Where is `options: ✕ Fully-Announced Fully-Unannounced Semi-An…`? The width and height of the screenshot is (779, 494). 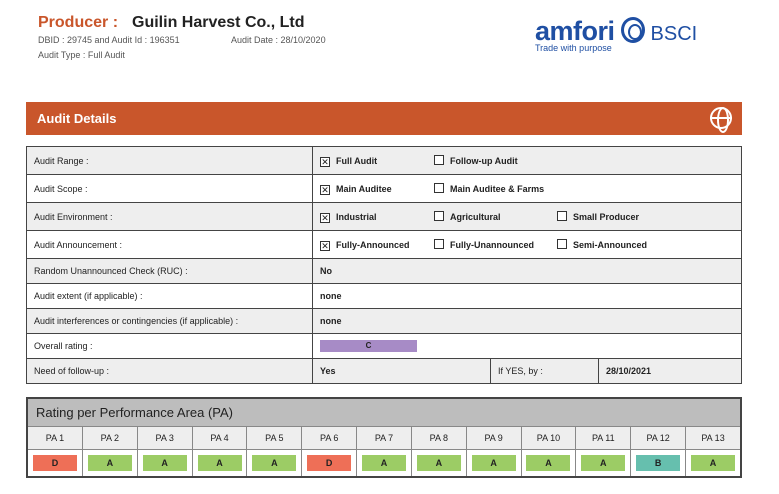 options: ✕ Fully-Announced Fully-Unannounced Semi-An… is located at coordinates (527, 244).